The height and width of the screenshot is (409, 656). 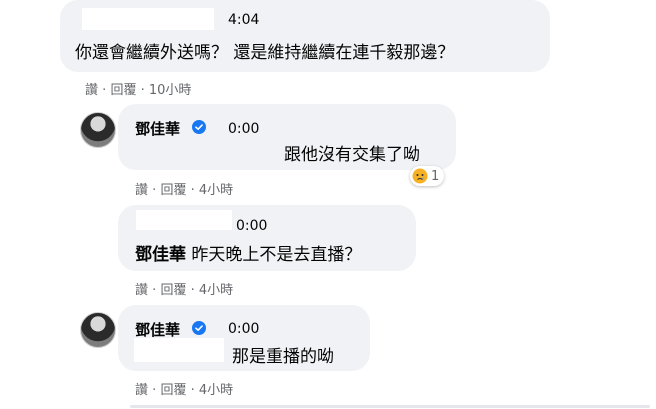 What do you see at coordinates (138, 88) in the screenshot?
I see `comment-actions-1: 讚 · 回覆 · 10小時` at bounding box center [138, 88].